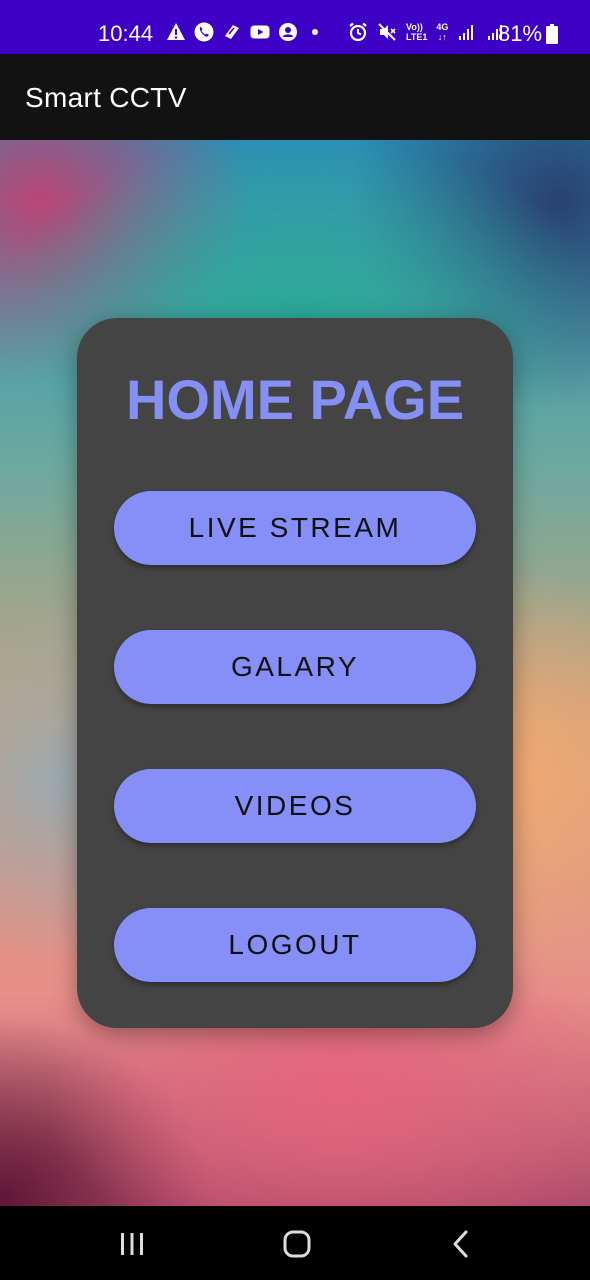 This screenshot has width=590, height=1280. I want to click on phone-call-icon, so click(204, 32).